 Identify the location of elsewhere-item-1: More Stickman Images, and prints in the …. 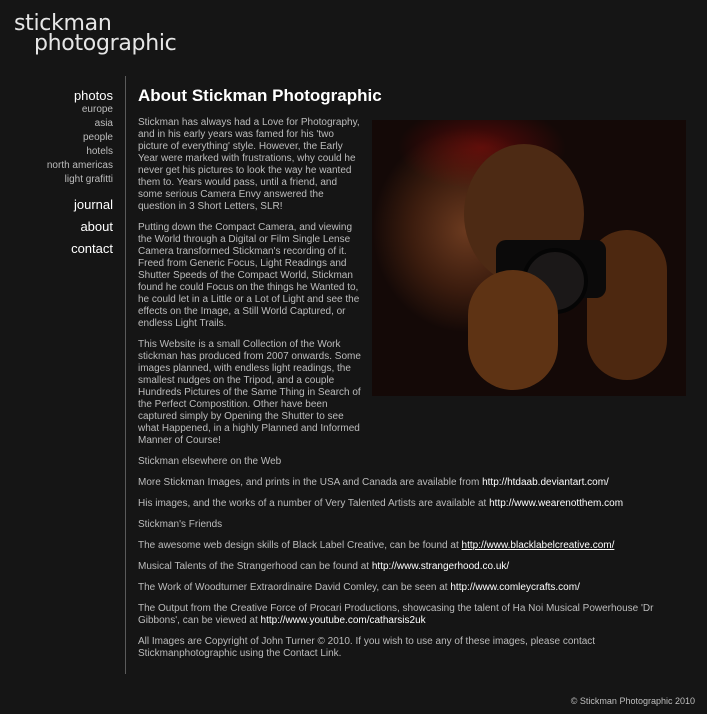
(412, 483).